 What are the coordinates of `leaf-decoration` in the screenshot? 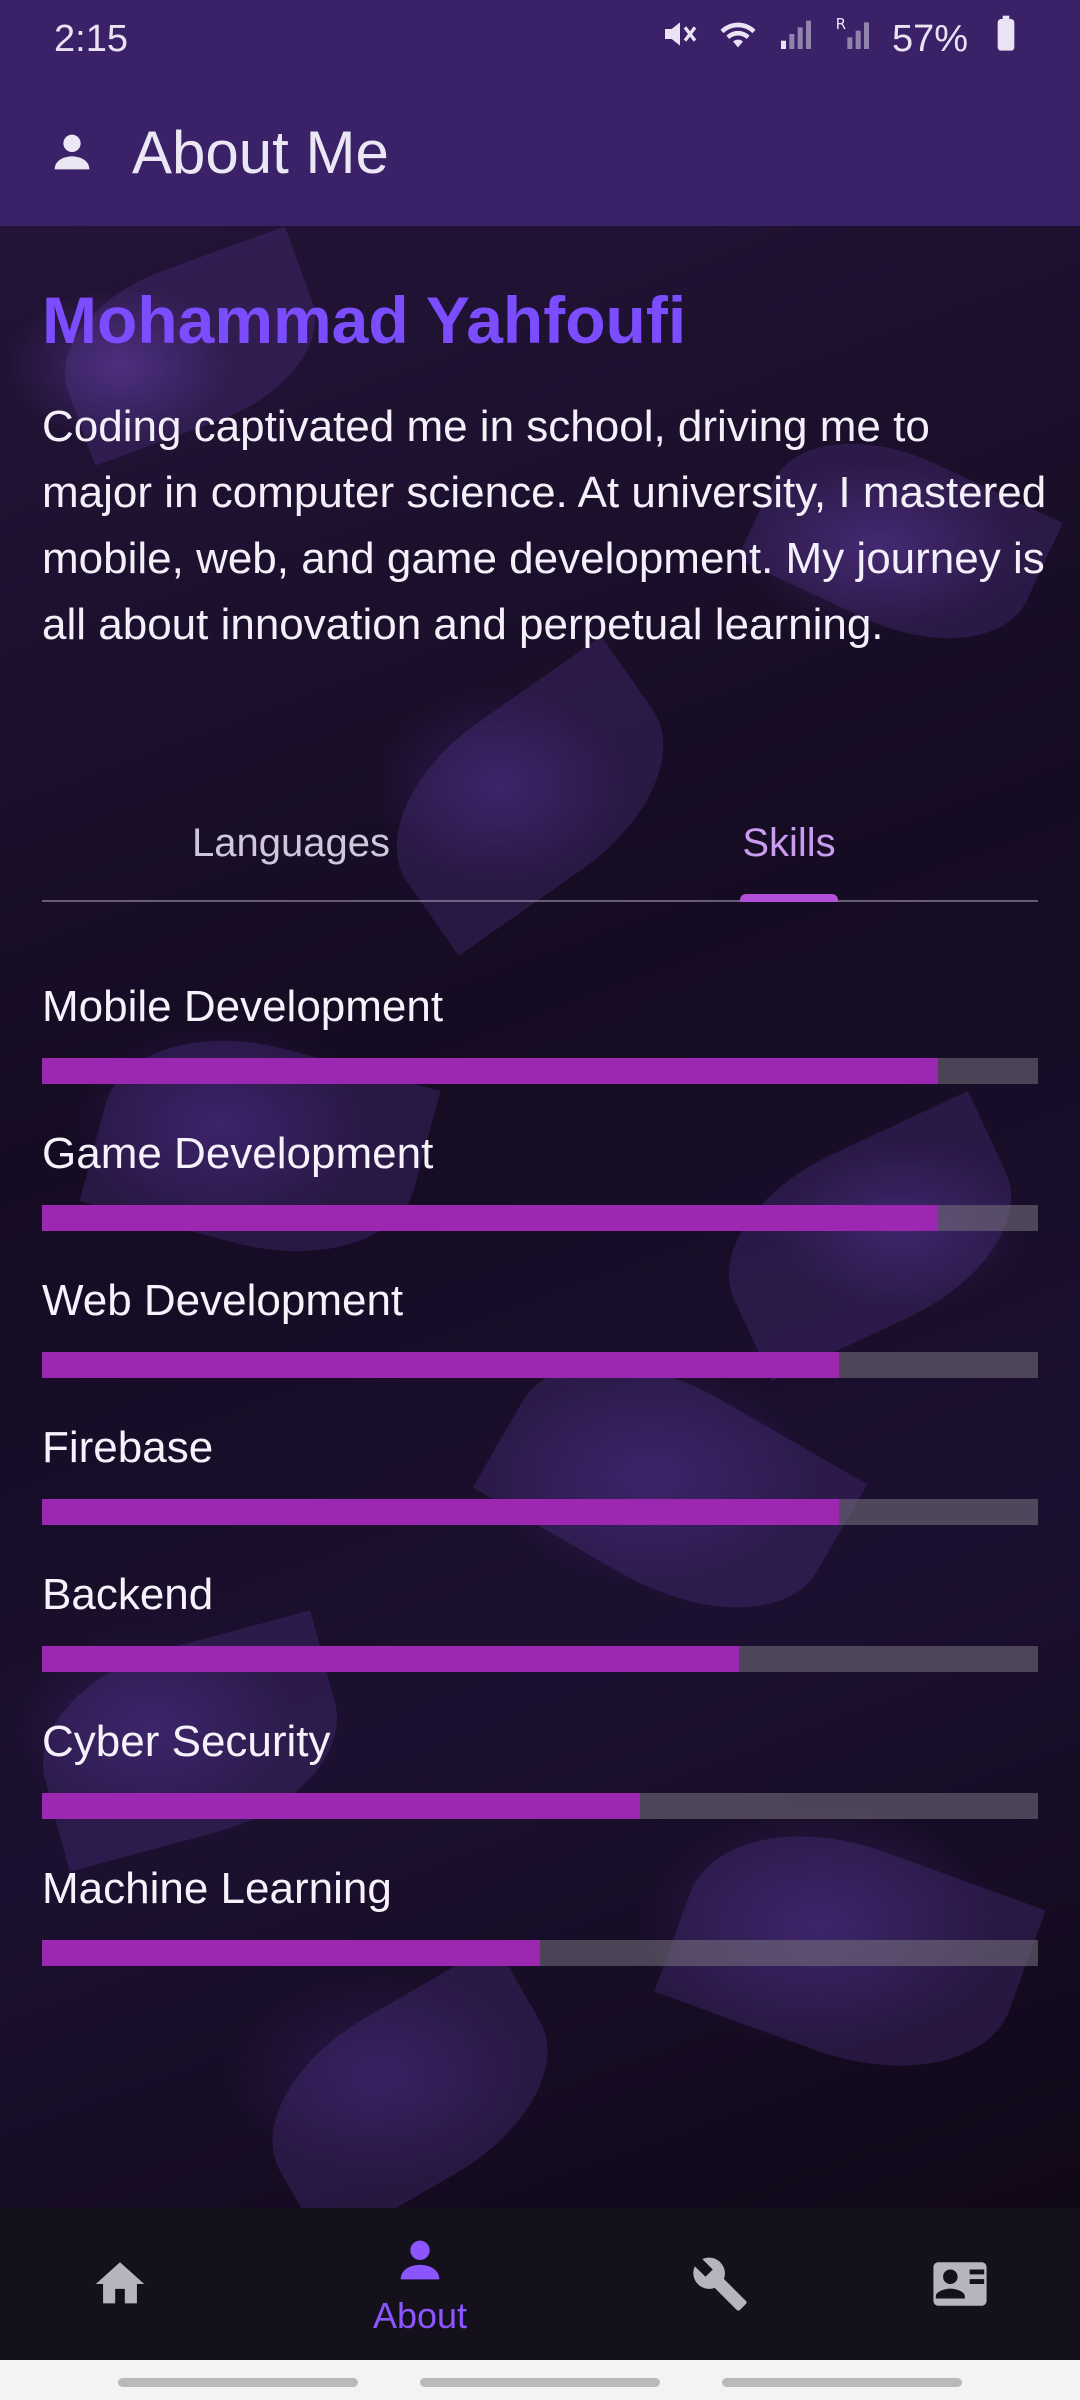 It's located at (410, 2075).